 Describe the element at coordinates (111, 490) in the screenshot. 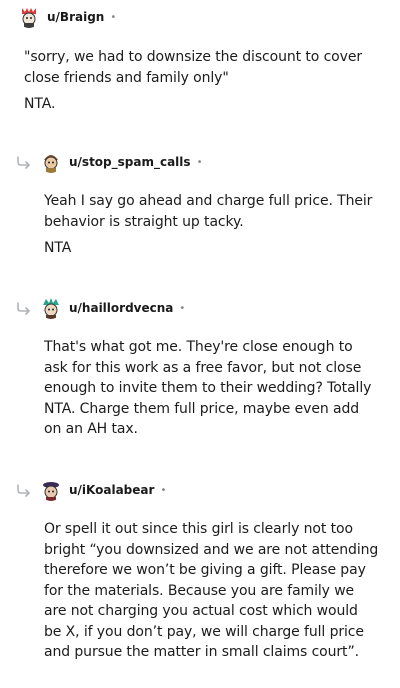

I see `username: u/iKoalabear` at that location.